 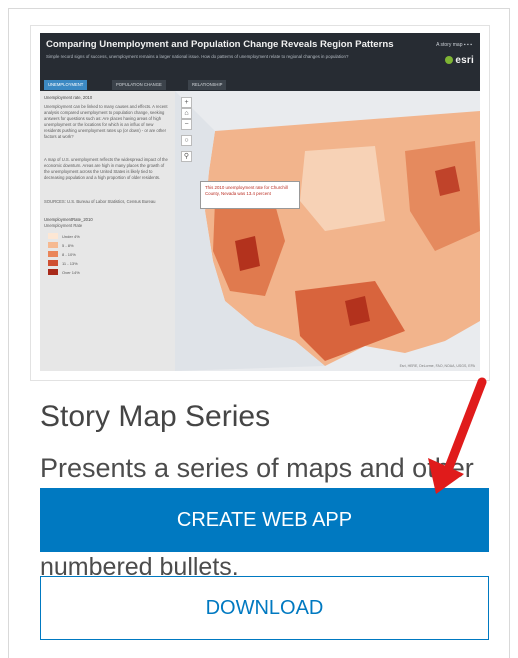 What do you see at coordinates (264, 608) in the screenshot?
I see `download-button: DOWNLOAD` at bounding box center [264, 608].